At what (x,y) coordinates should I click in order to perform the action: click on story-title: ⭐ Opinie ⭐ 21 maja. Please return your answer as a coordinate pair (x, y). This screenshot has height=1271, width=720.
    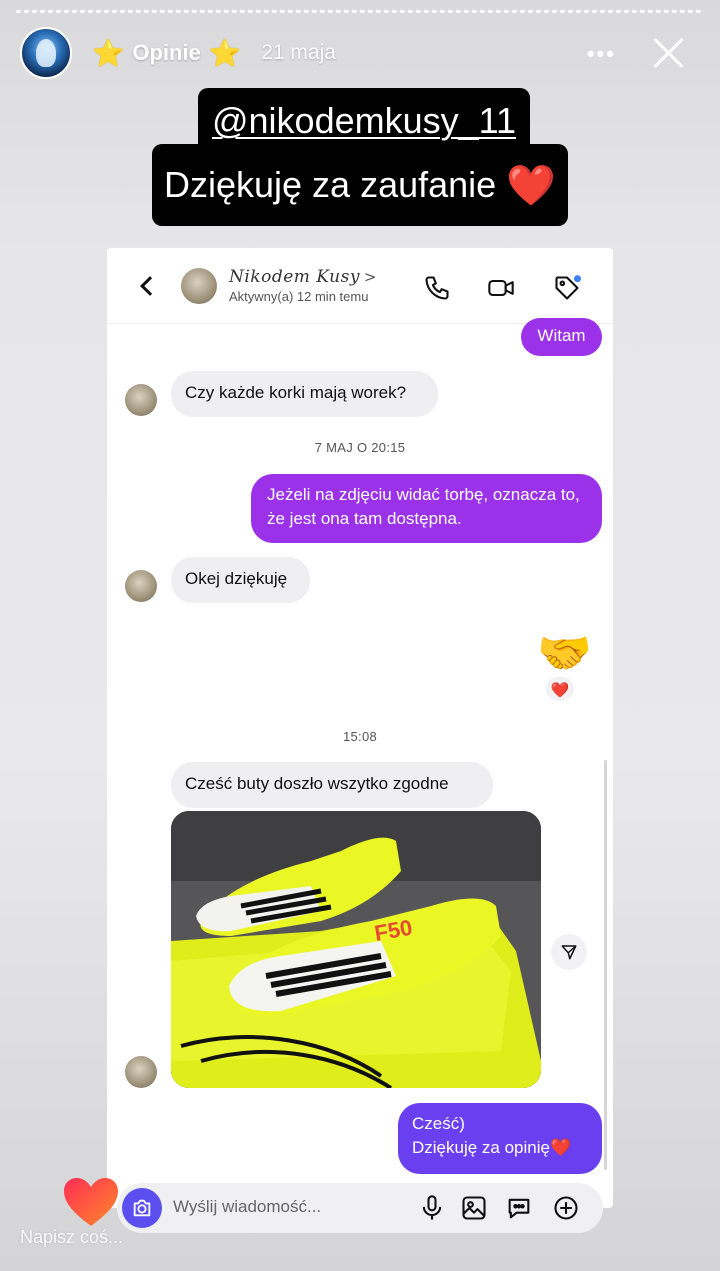
    Looking at the image, I should click on (214, 53).